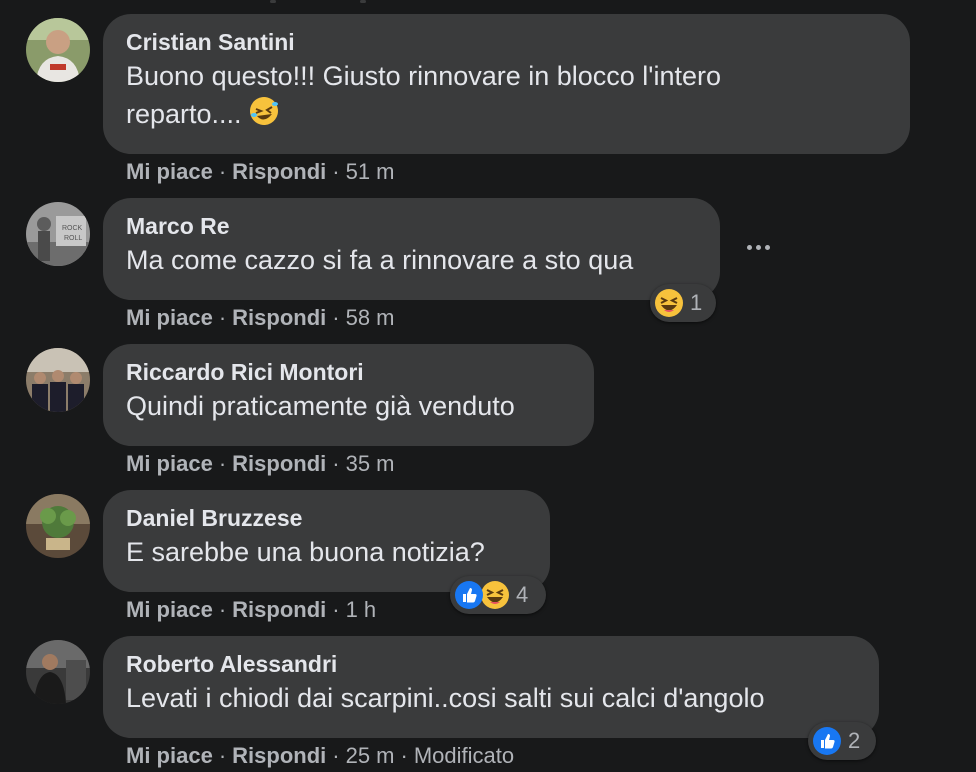  What do you see at coordinates (370, 755) in the screenshot?
I see `comment-time: 25 m` at bounding box center [370, 755].